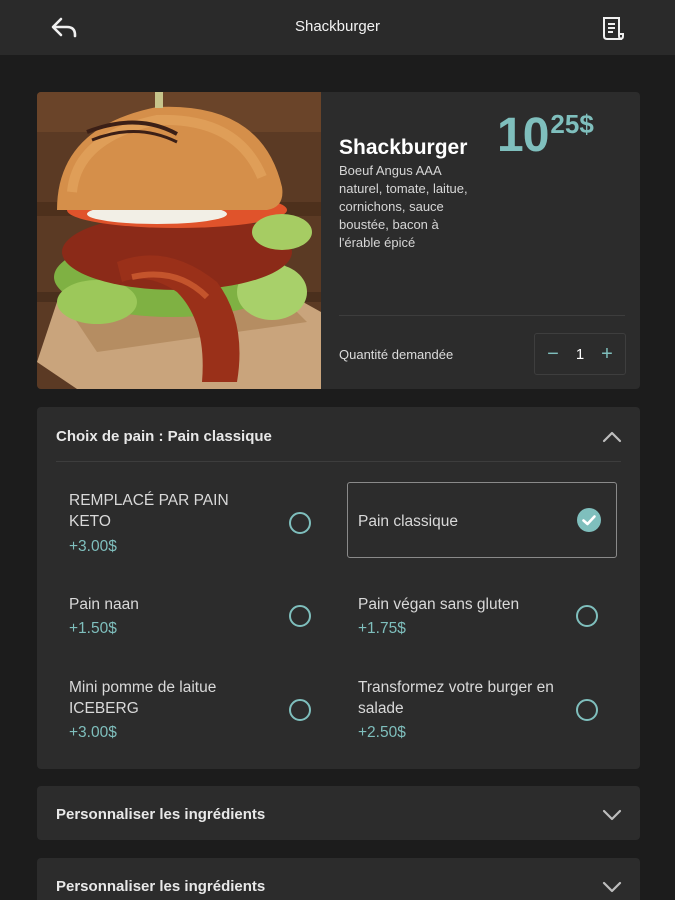  I want to click on option-label: REMPLACÉ PAR PAIN KETO, so click(149, 511).